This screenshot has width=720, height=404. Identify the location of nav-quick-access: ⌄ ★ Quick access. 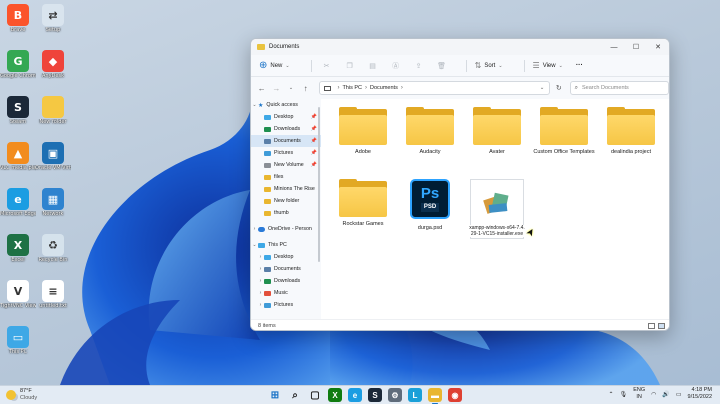
(286, 105).